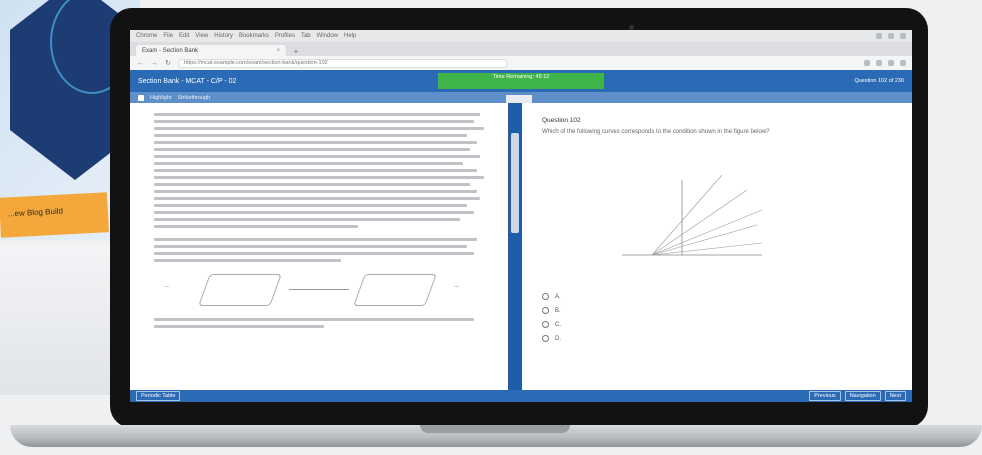  What do you see at coordinates (296, 51) in the screenshot?
I see `new-tab-button: +` at bounding box center [296, 51].